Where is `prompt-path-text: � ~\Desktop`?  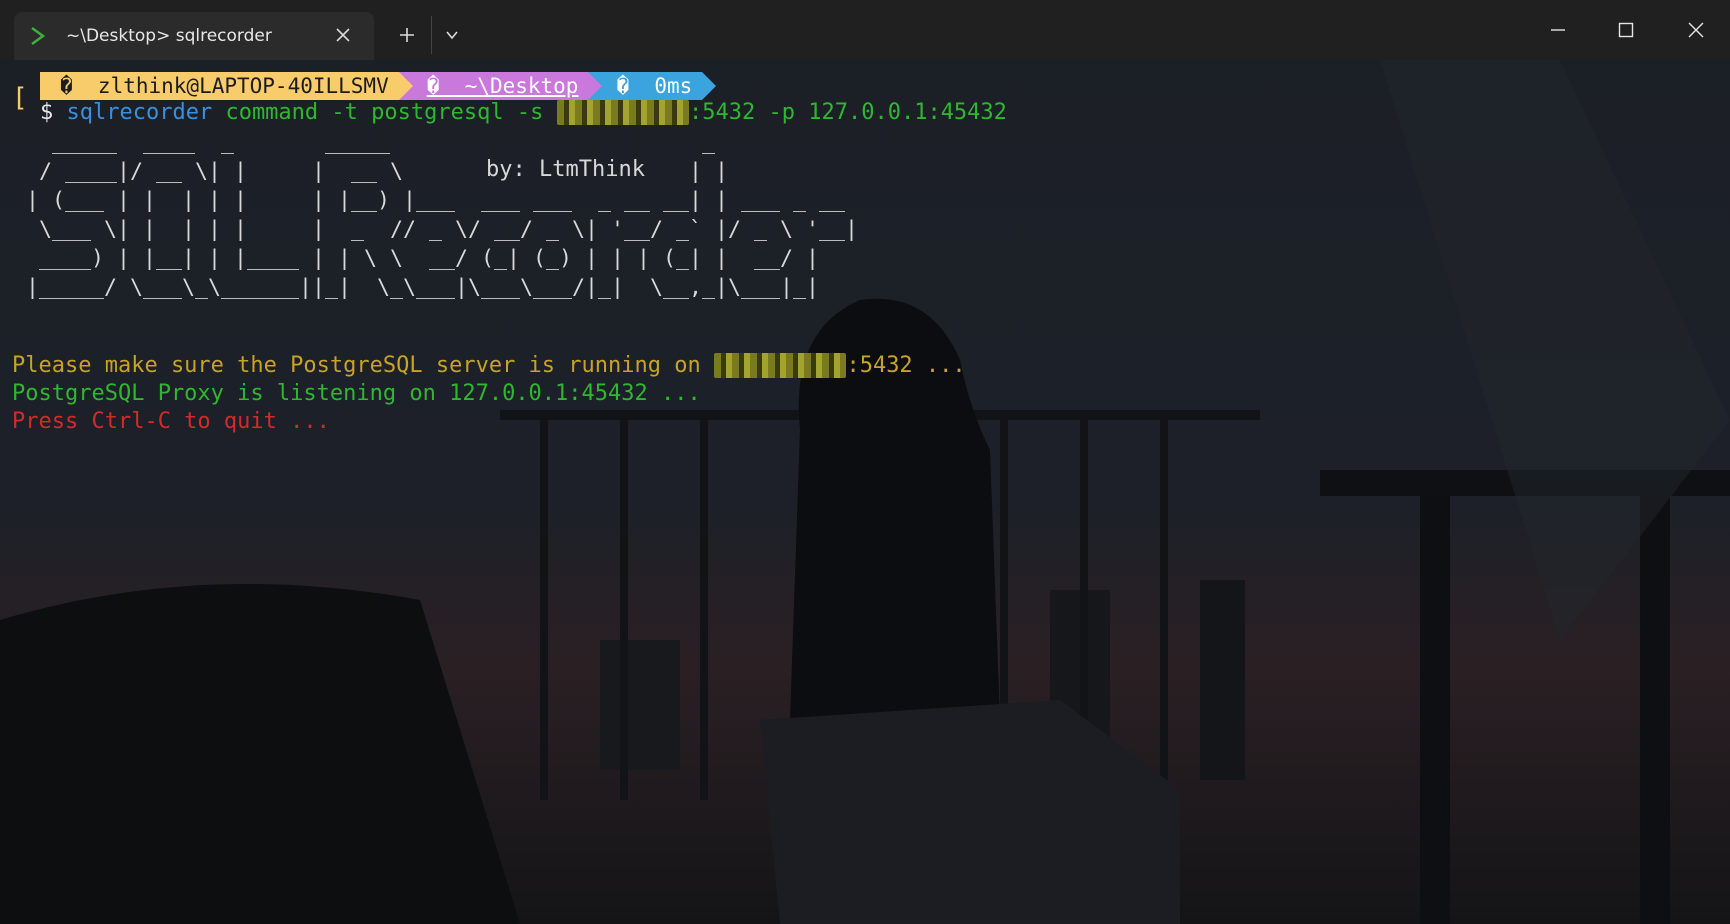
prompt-path-text: � ~\Desktop is located at coordinates (502, 86).